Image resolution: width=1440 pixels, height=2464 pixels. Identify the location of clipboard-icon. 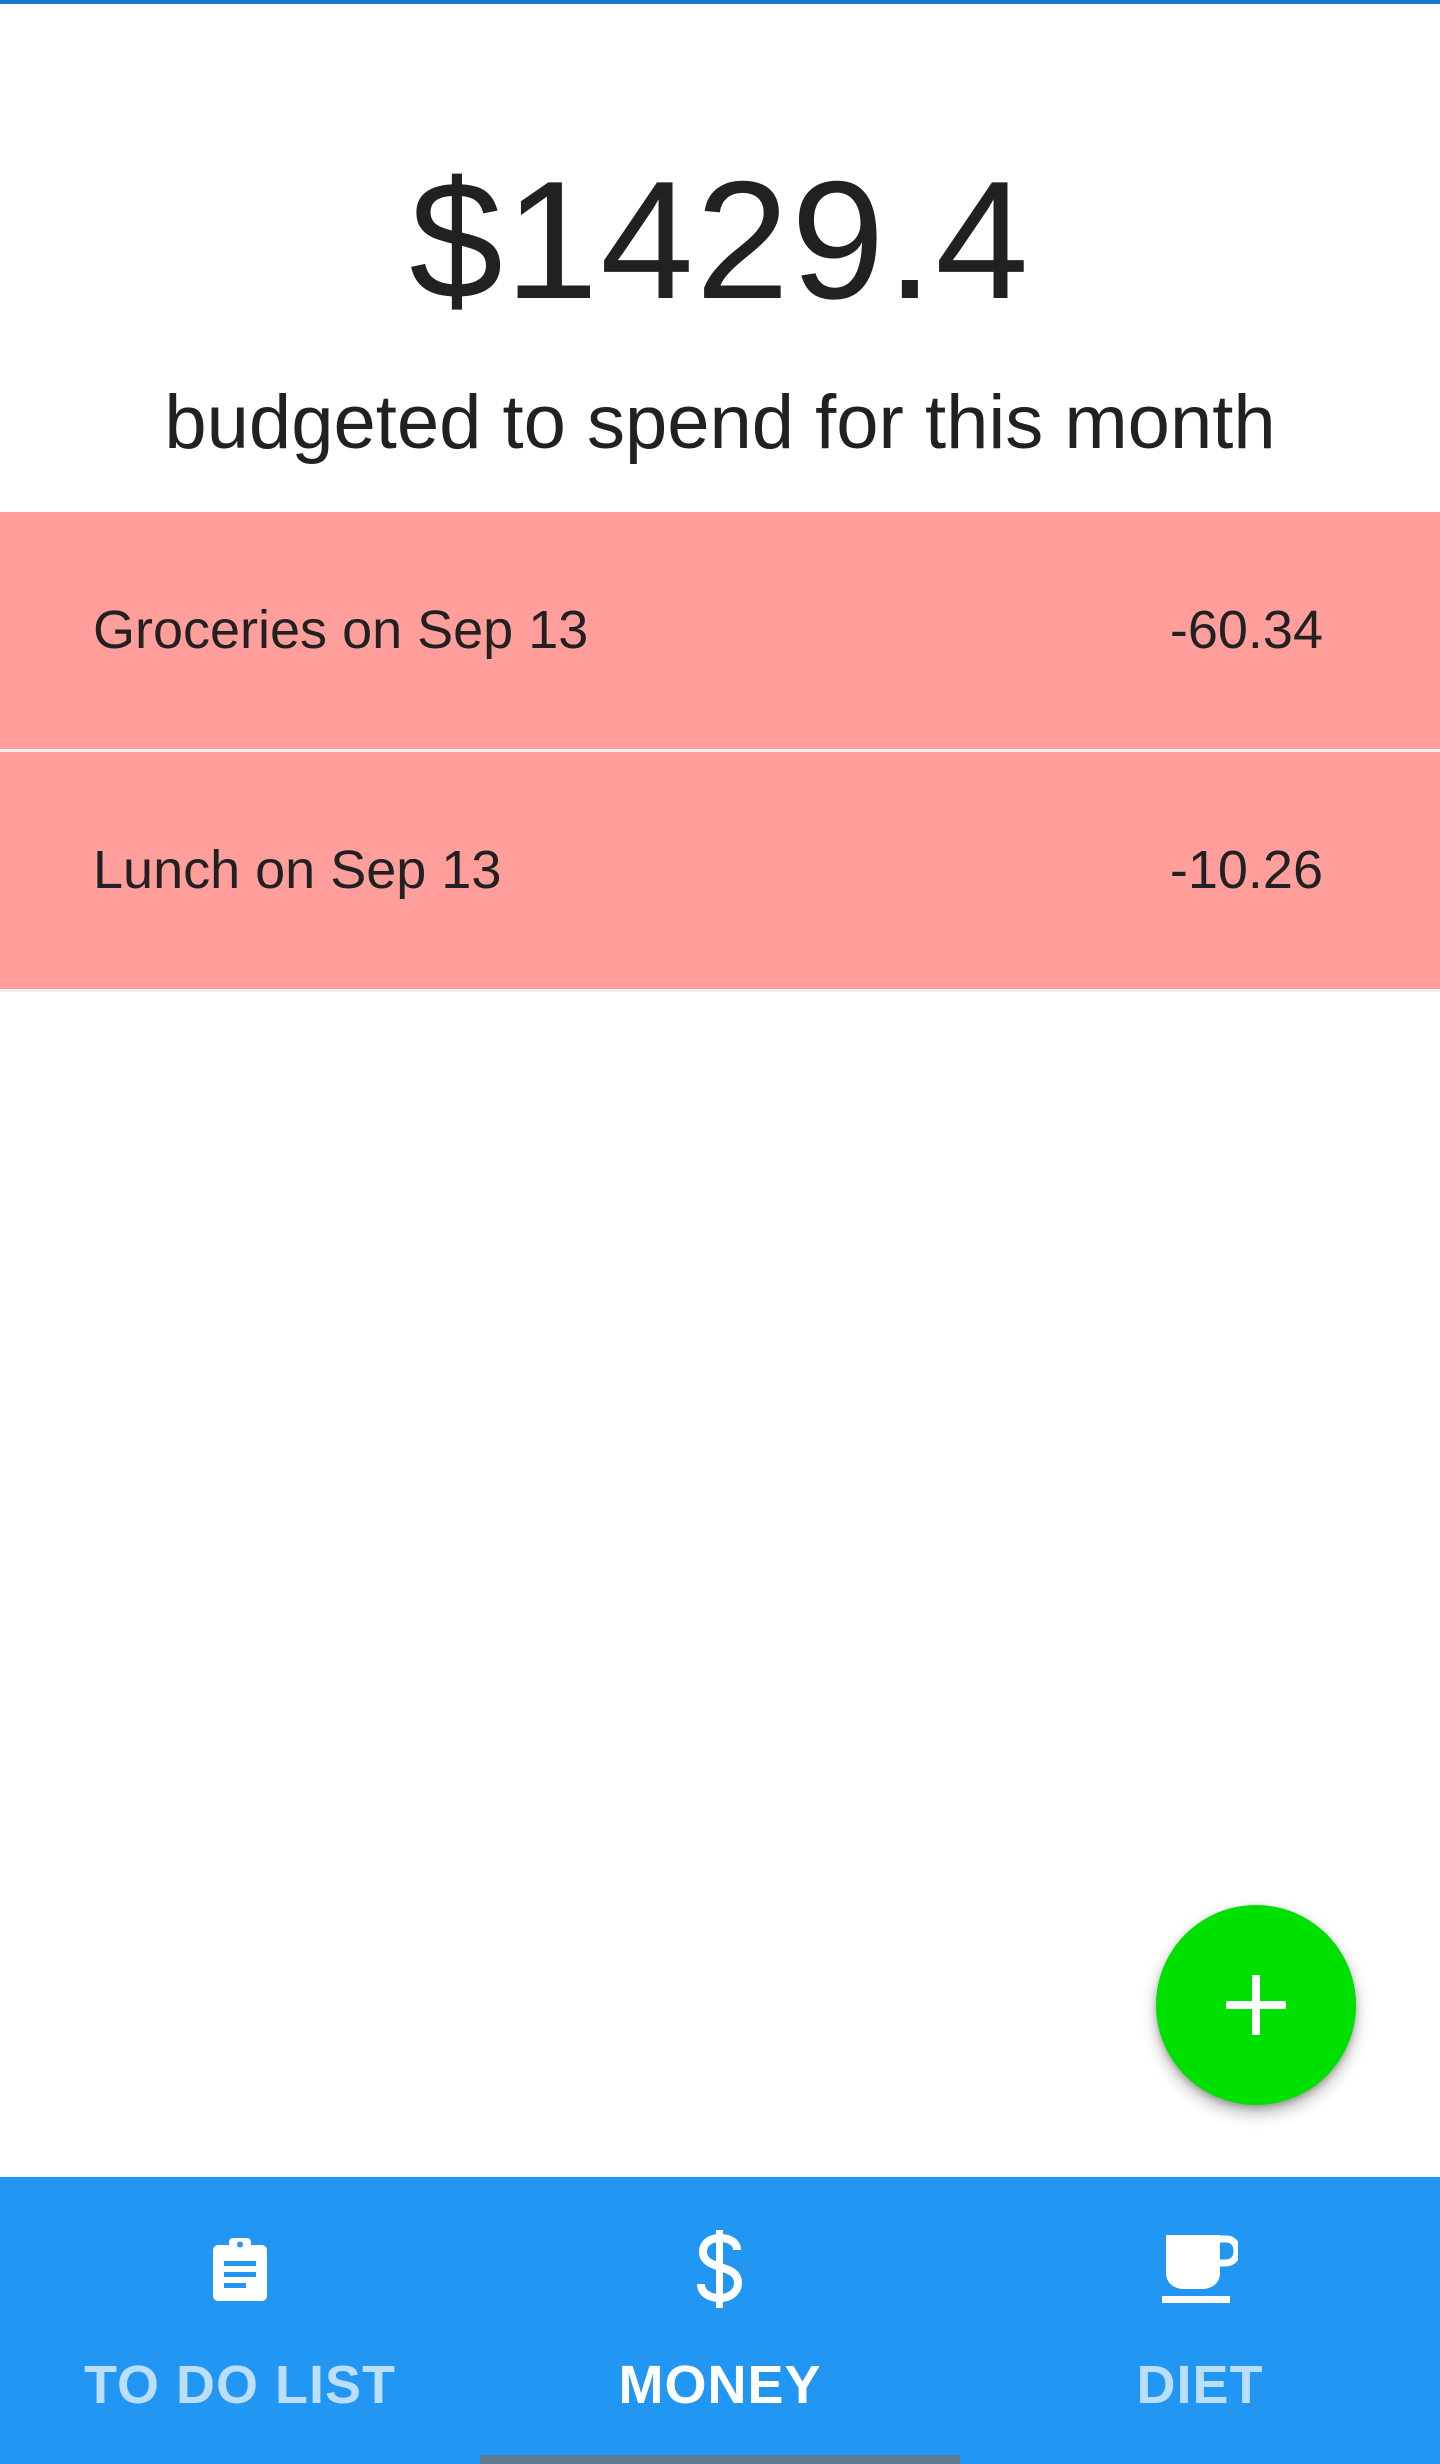
(240, 2269).